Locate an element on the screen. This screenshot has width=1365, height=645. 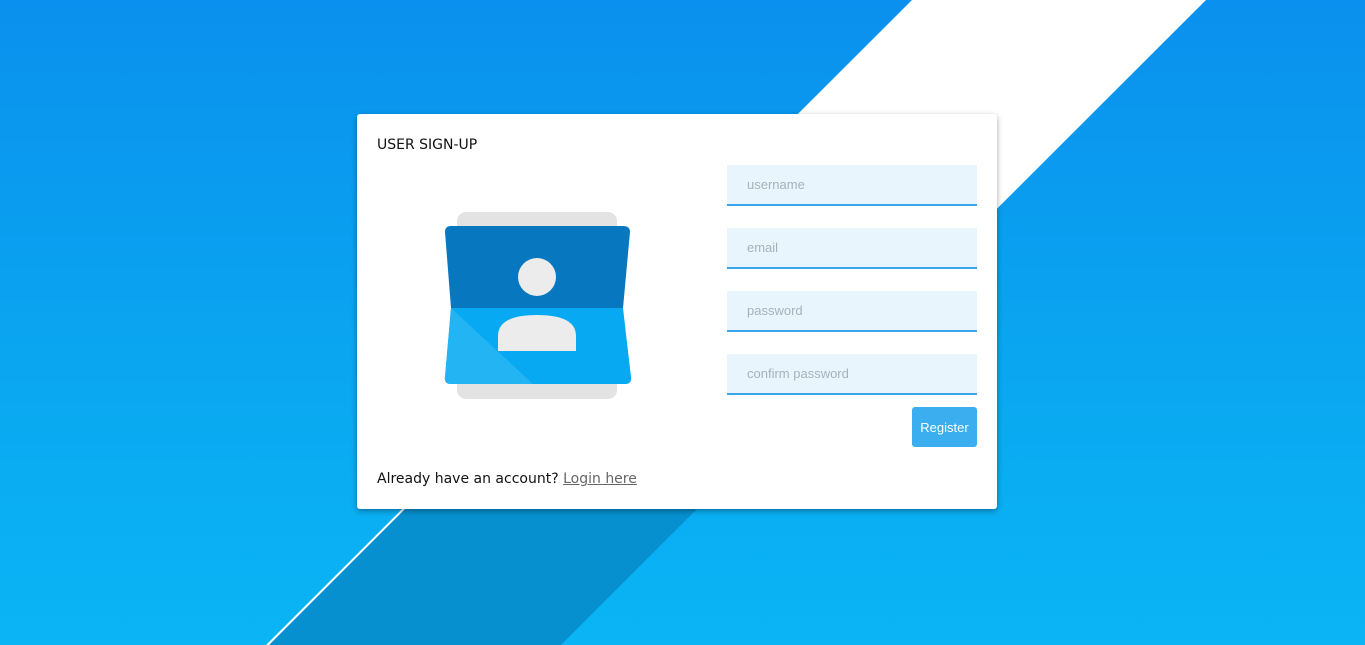
card-title: USER SIGN-UP is located at coordinates (427, 145).